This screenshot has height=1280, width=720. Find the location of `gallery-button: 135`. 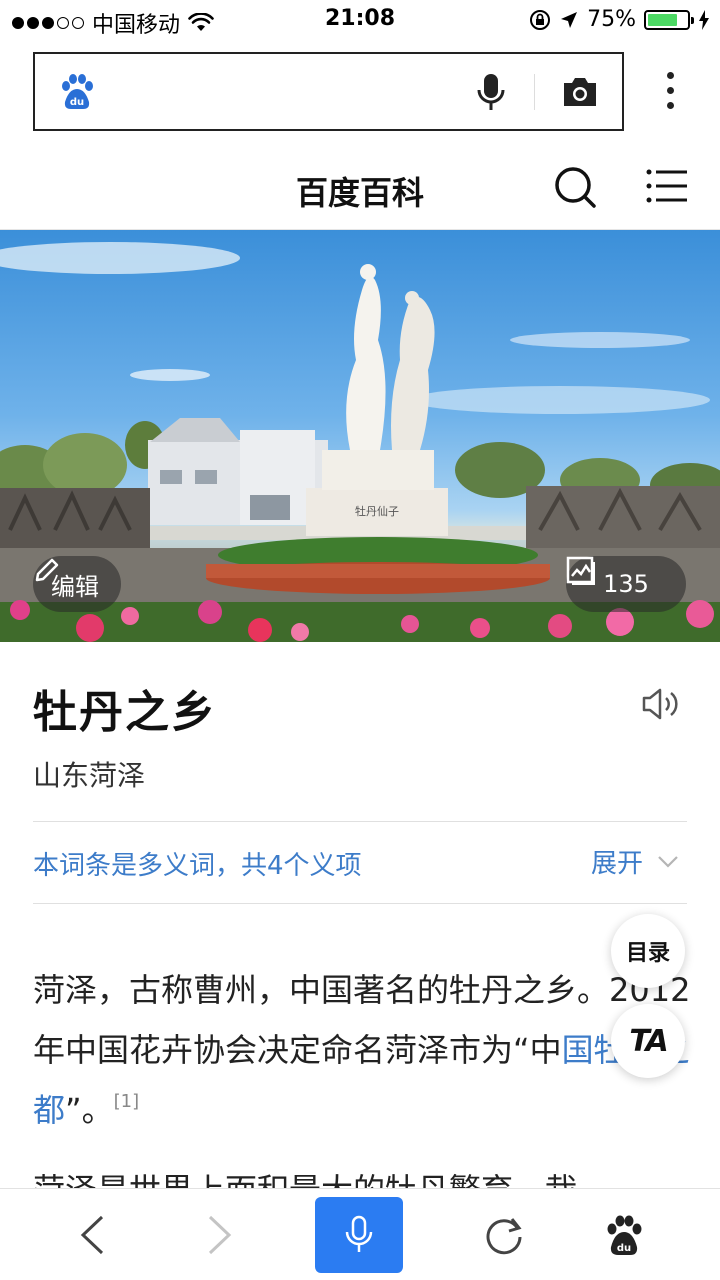

gallery-button: 135 is located at coordinates (626, 584).